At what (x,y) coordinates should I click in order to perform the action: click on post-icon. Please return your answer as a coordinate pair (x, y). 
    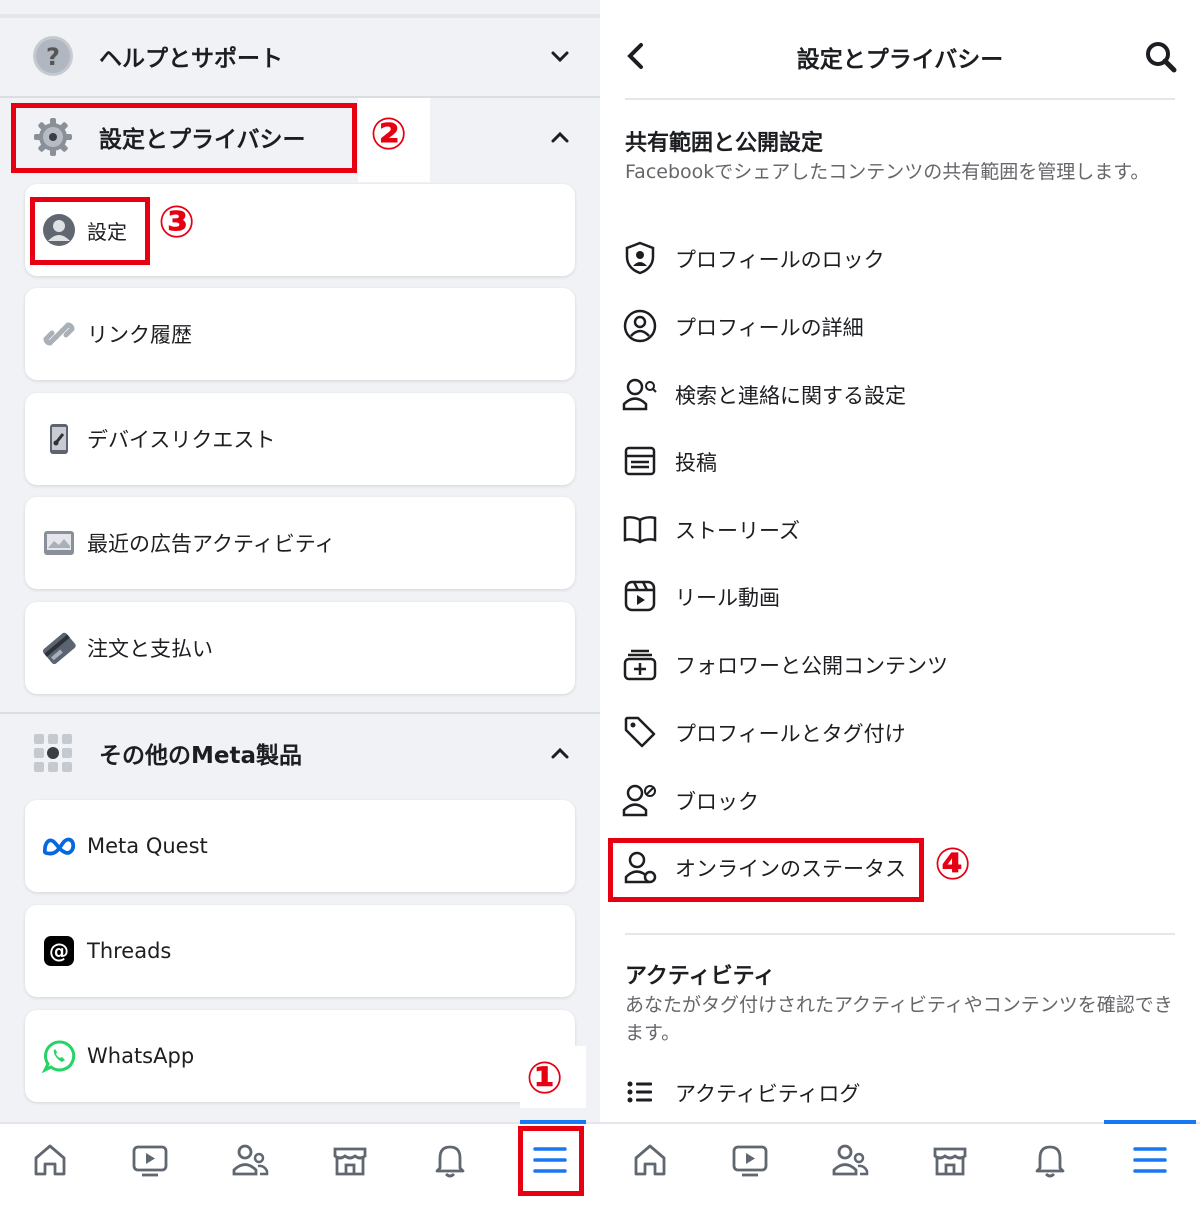
    Looking at the image, I should click on (640, 461).